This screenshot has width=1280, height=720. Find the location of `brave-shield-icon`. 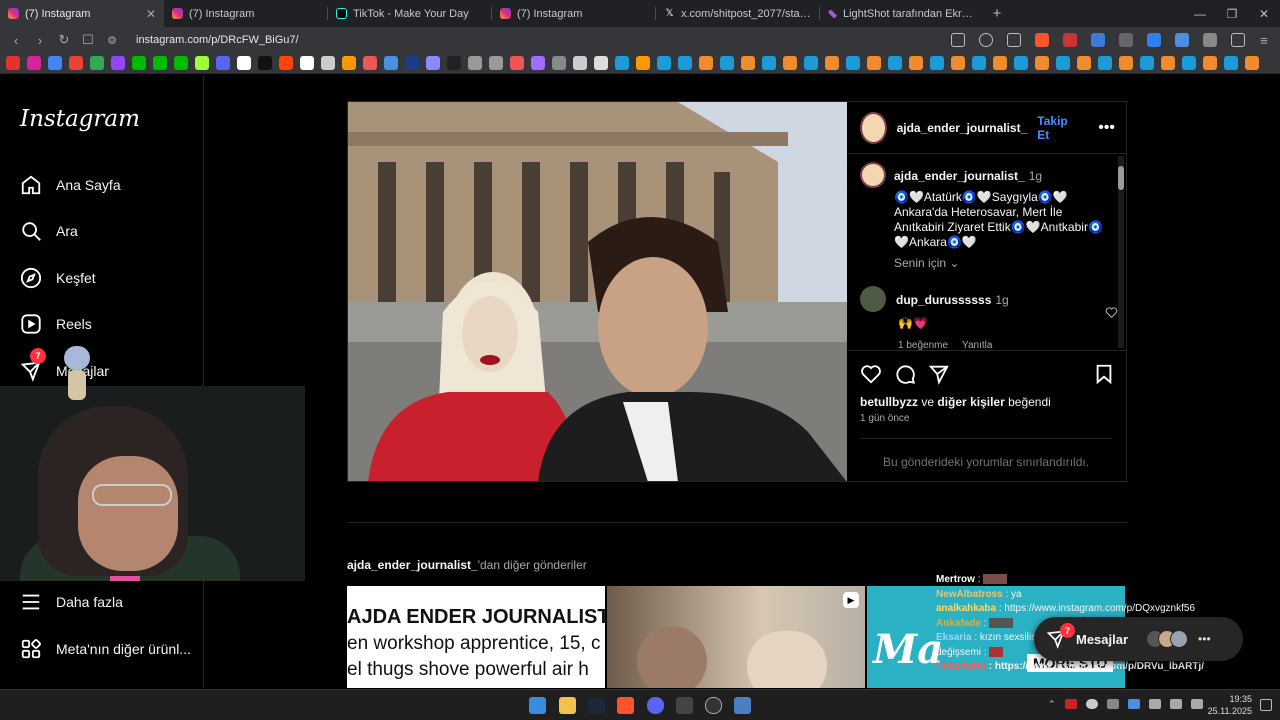

brave-shield-icon is located at coordinates (1042, 40).